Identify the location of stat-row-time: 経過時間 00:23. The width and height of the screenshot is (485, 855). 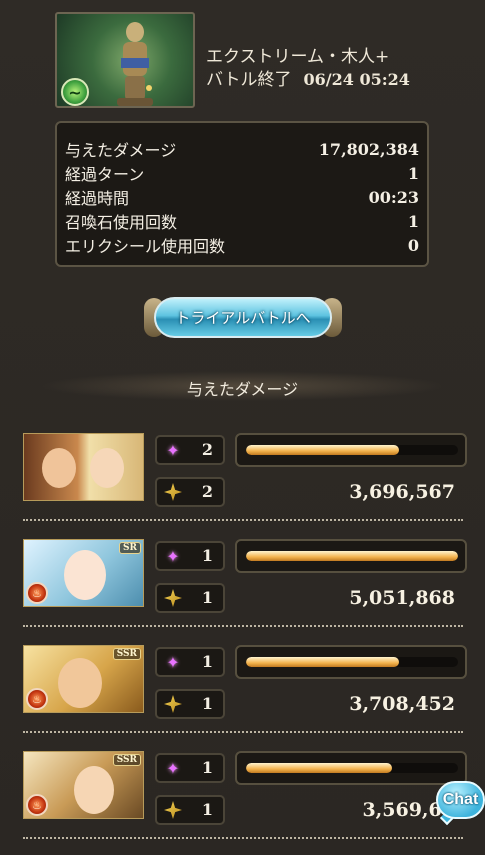
(242, 197).